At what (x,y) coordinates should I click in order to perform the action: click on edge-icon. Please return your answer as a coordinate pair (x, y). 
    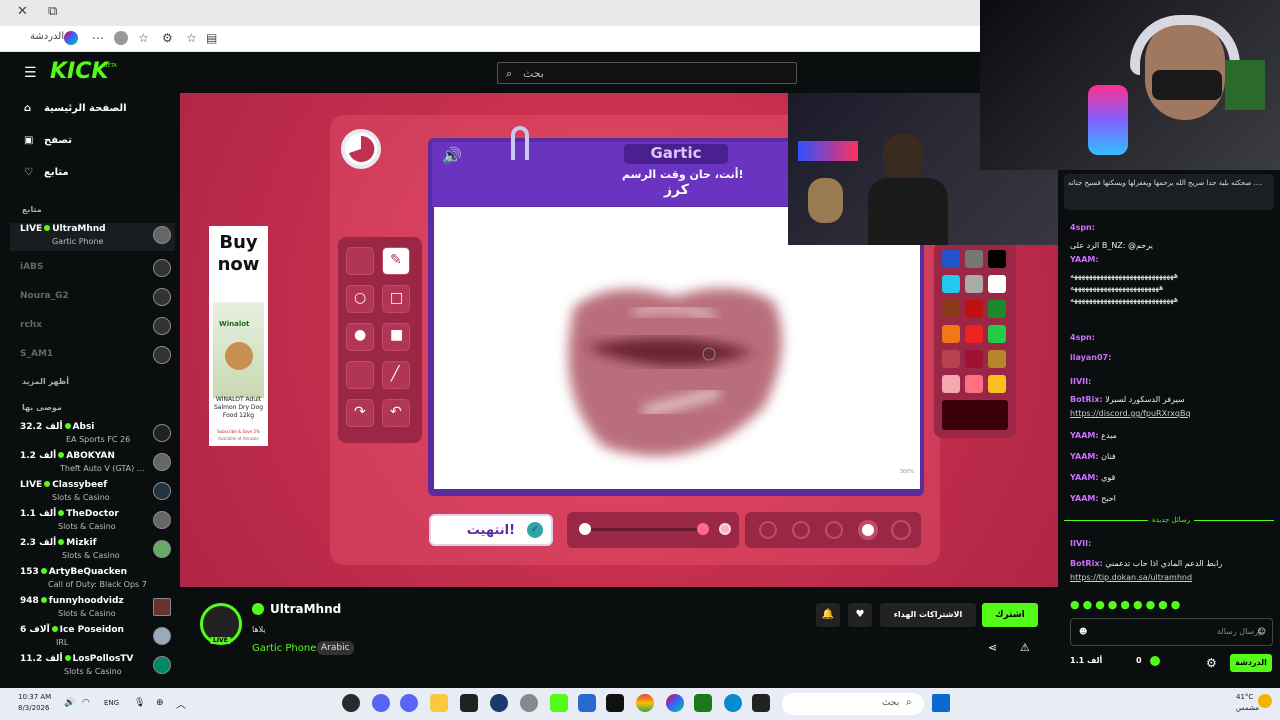
    Looking at the image, I should click on (733, 703).